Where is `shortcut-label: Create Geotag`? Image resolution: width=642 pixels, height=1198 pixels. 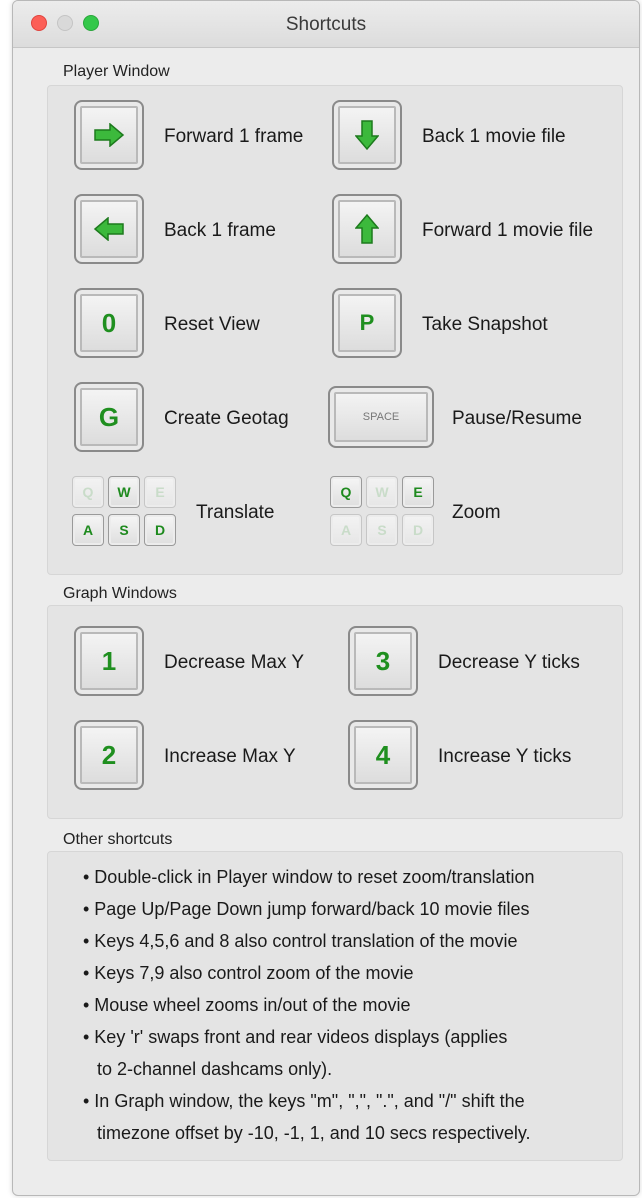 shortcut-label: Create Geotag is located at coordinates (226, 418).